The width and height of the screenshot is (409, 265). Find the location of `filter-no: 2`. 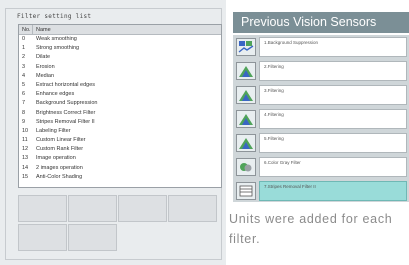

filter-no: 2 is located at coordinates (24, 57).